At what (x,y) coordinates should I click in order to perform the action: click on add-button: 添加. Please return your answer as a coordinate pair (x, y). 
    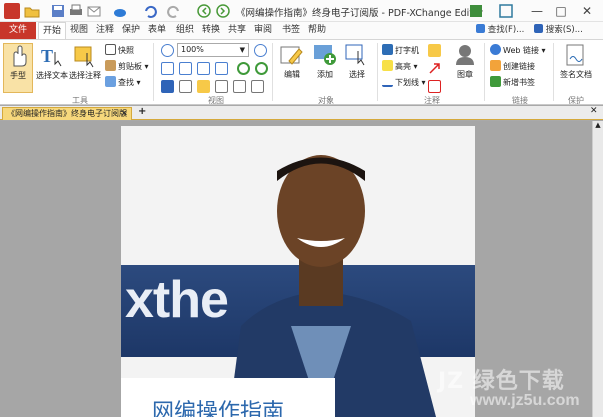
    Looking at the image, I should click on (325, 61).